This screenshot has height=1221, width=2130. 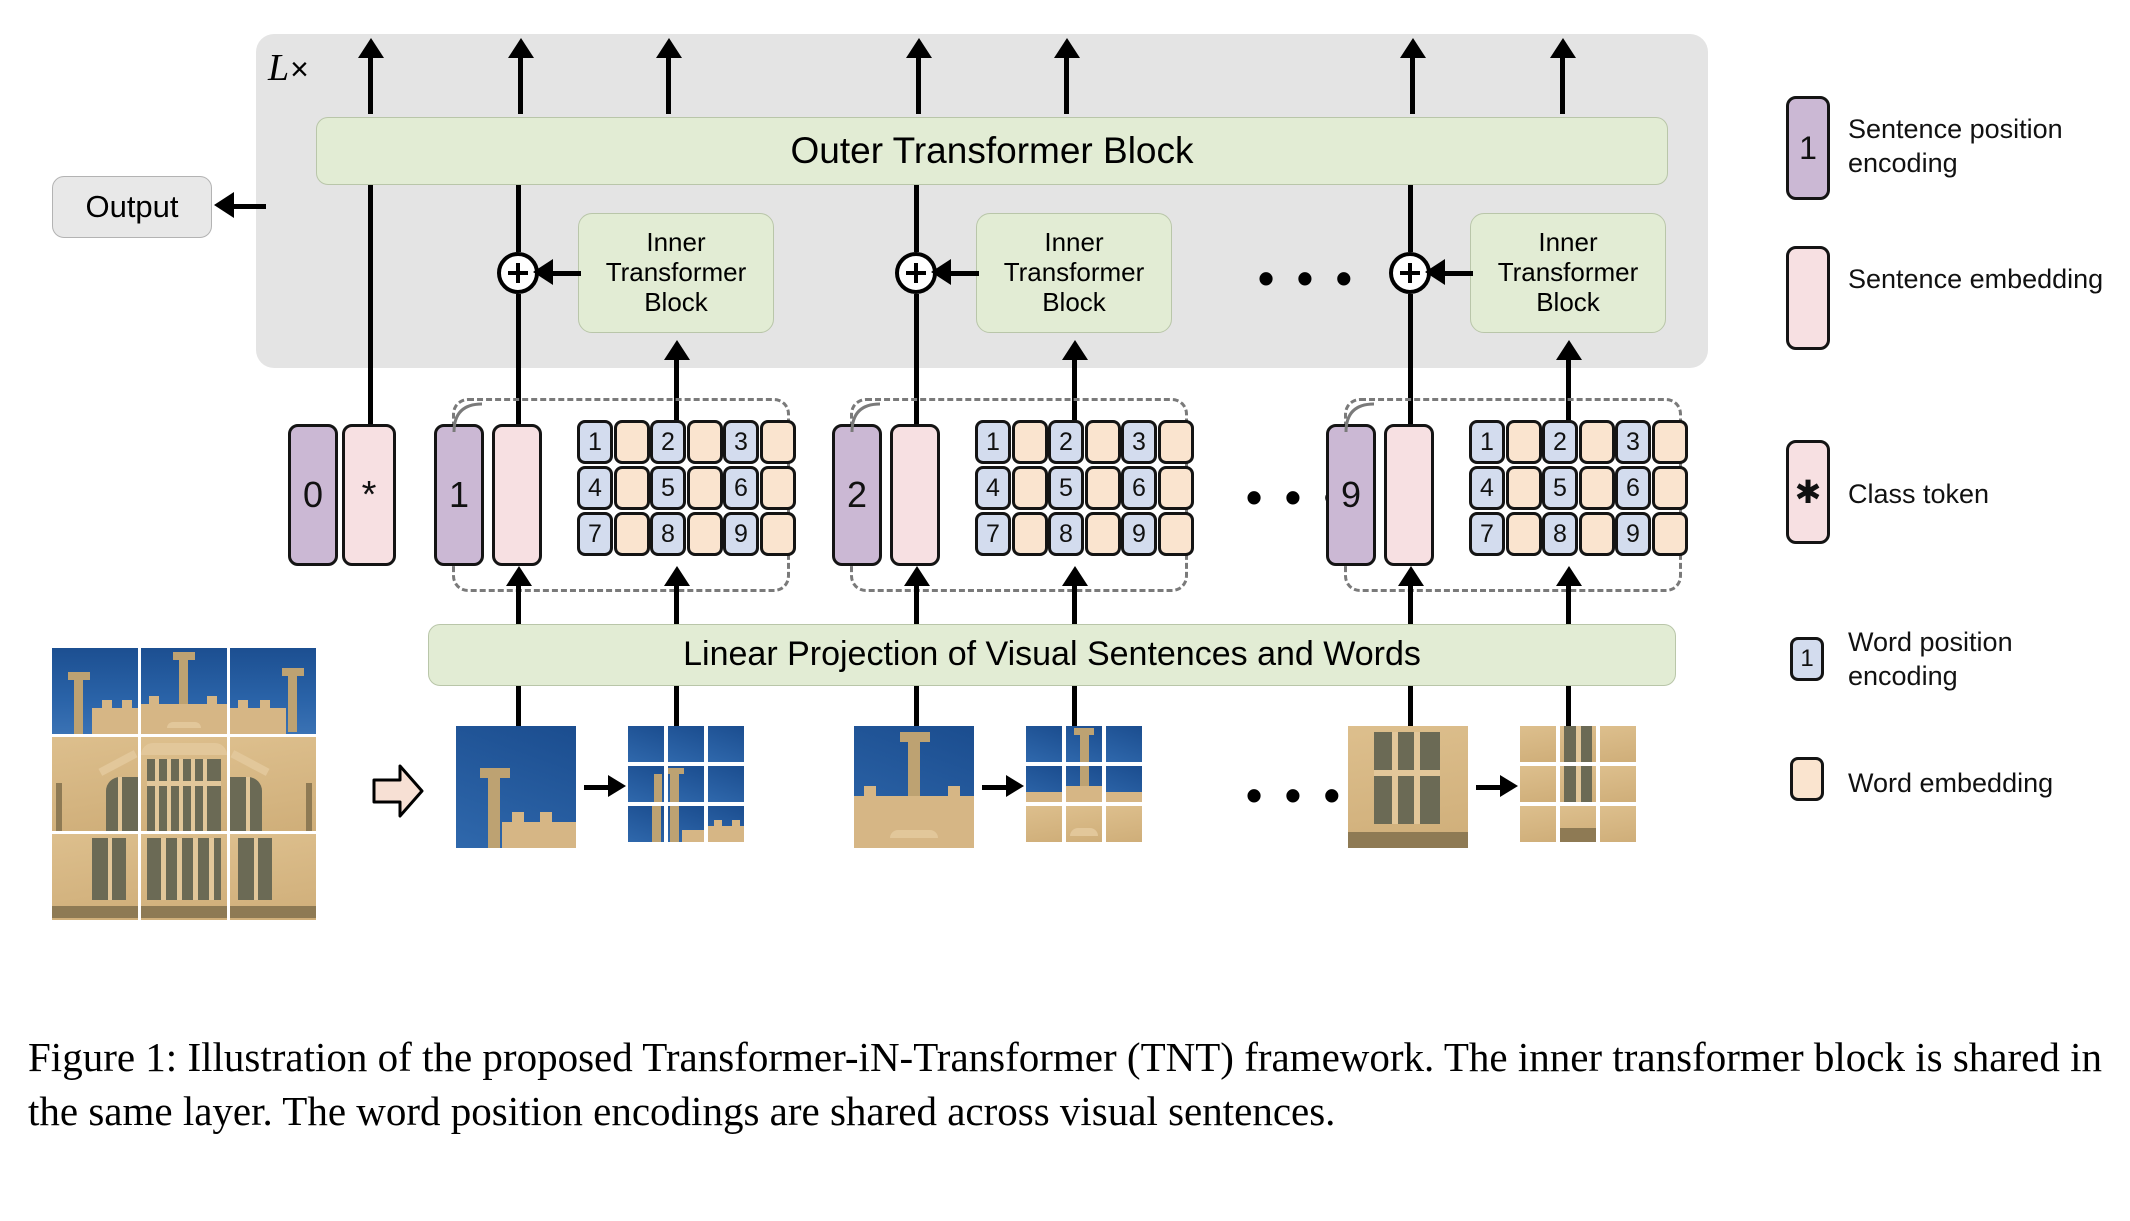 What do you see at coordinates (1808, 148) in the screenshot?
I see `legend-swatch-sentence-position: 1` at bounding box center [1808, 148].